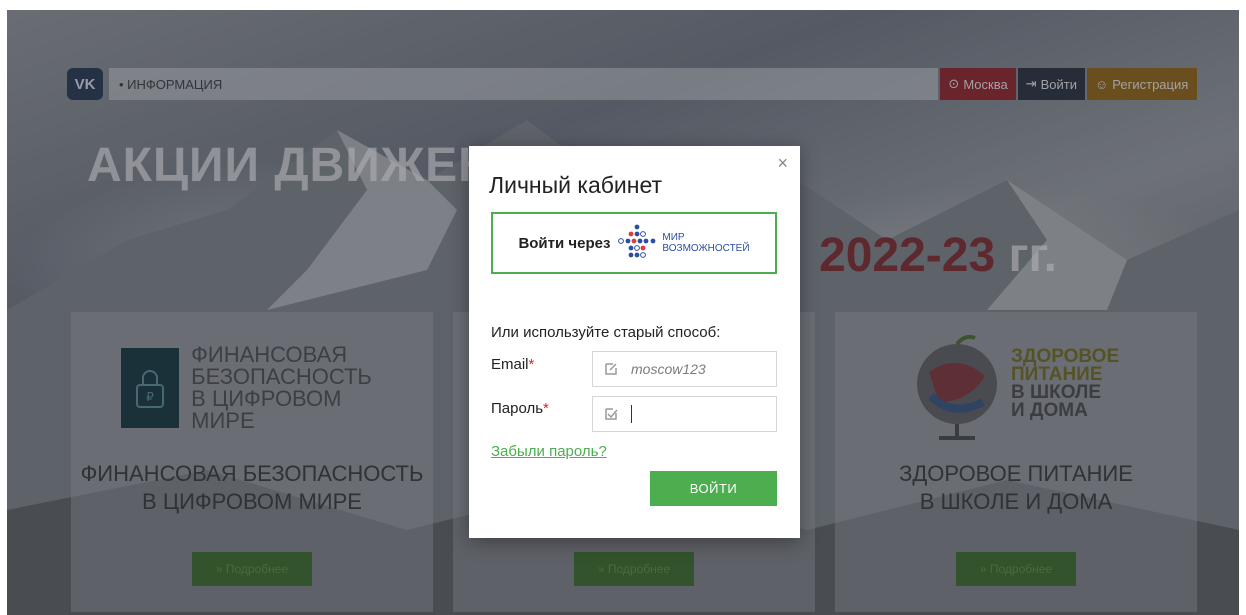  Describe the element at coordinates (549, 451) in the screenshot. I see `forgot-password-link: Забыли пароль?` at that location.